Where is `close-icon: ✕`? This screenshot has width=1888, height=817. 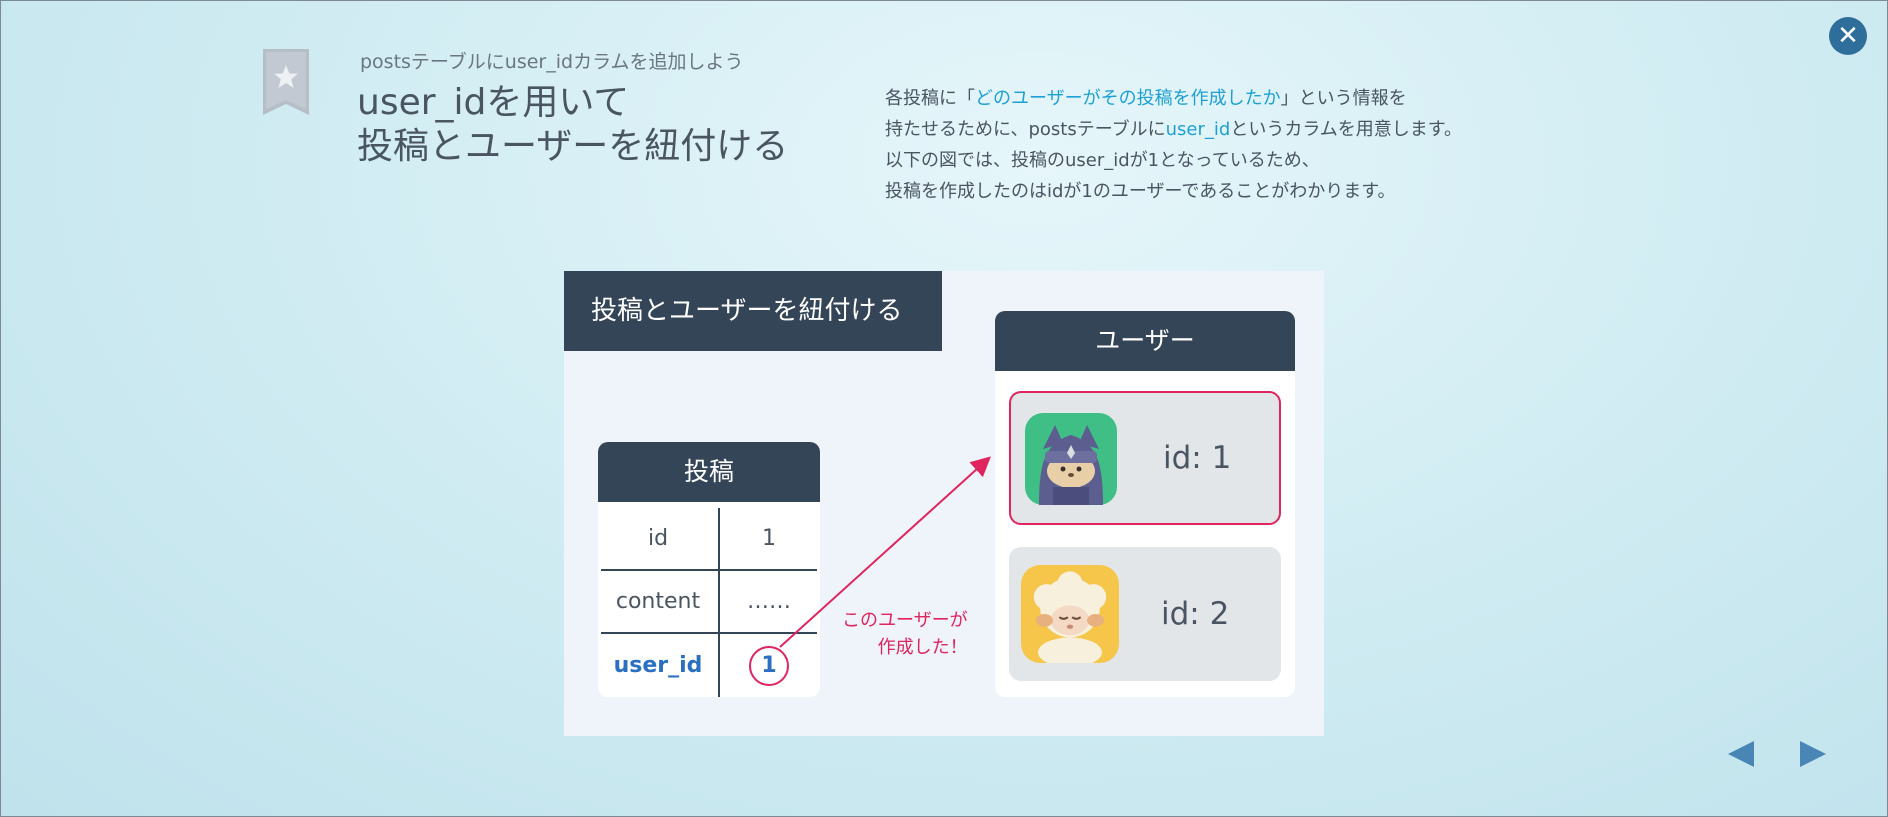
close-icon: ✕ is located at coordinates (1848, 36).